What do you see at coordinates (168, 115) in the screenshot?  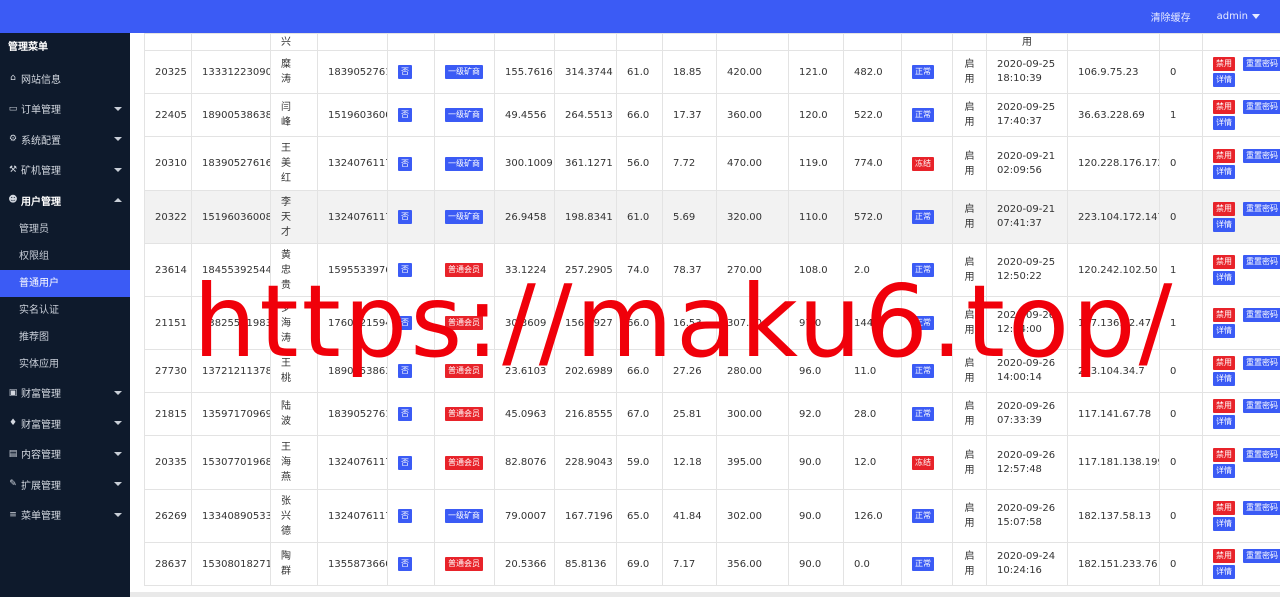 I see `cell-id: 22405` at bounding box center [168, 115].